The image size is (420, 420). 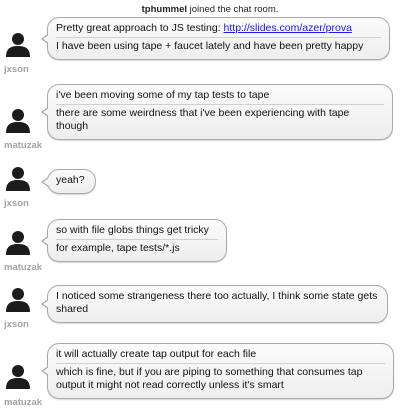 I want to click on message-bubble: yeah?, so click(x=68, y=181).